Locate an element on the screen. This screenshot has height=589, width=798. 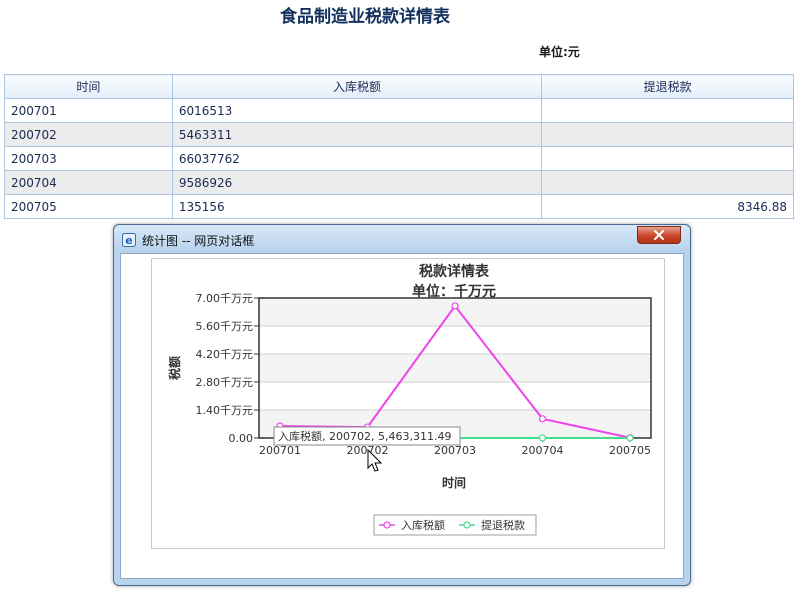
cell-storage-tax: 9586926 is located at coordinates (357, 182).